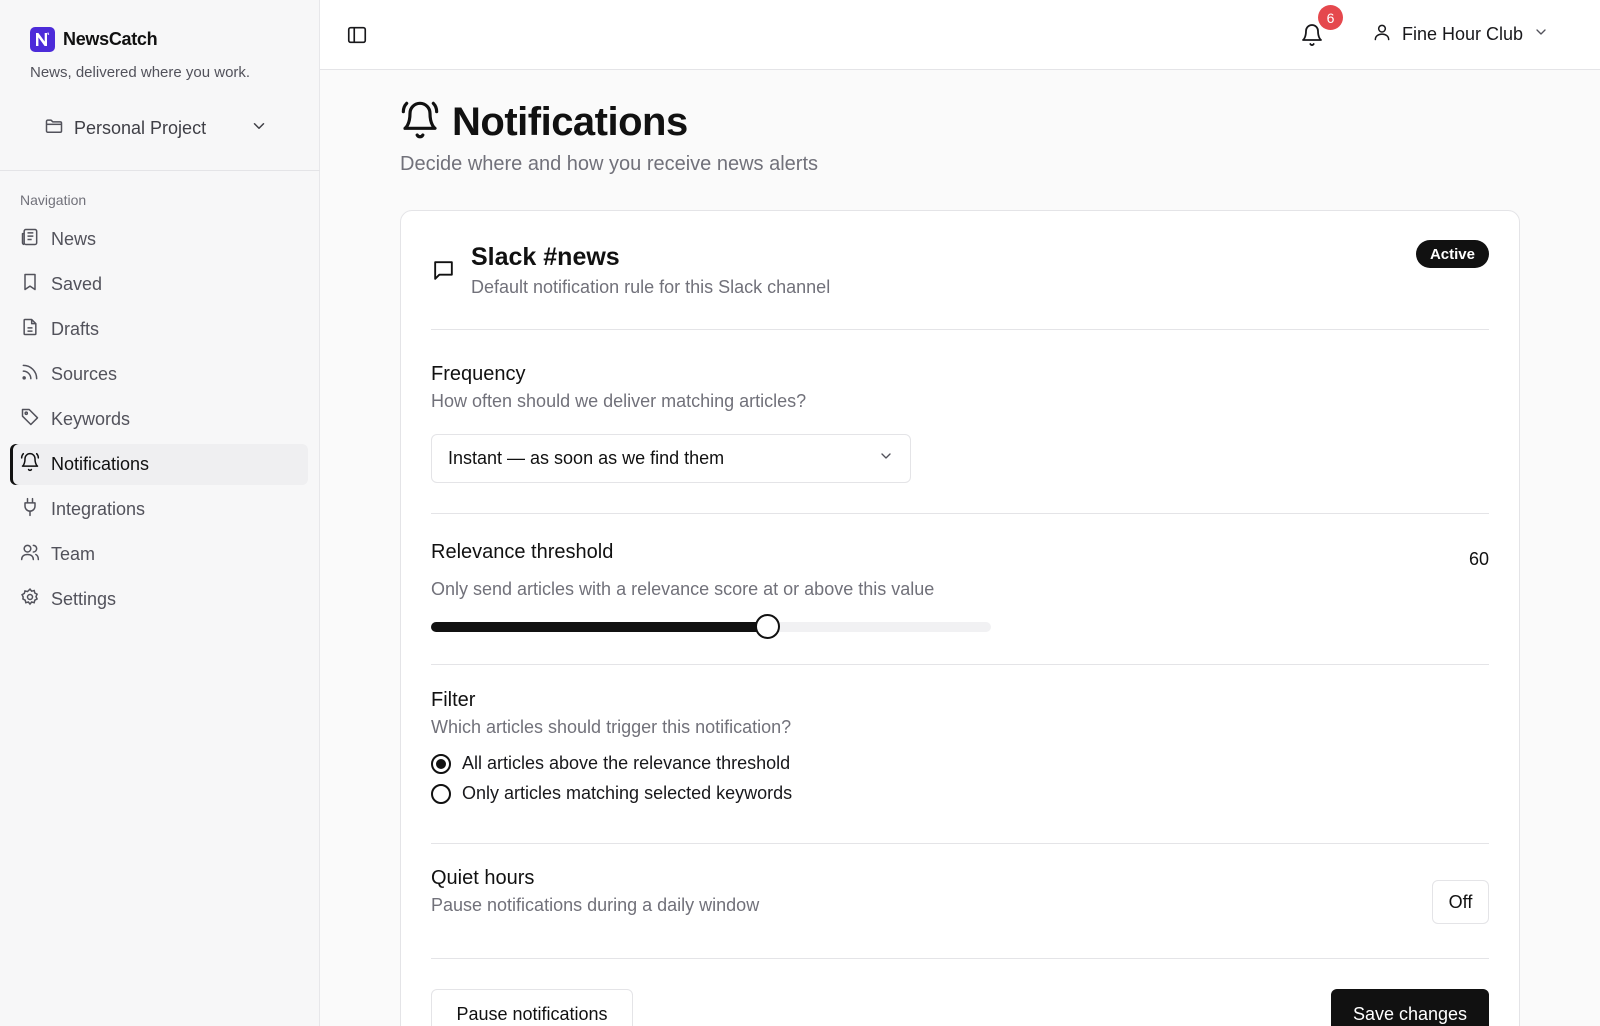  I want to click on save-changes-button: Save changes, so click(1410, 1007).